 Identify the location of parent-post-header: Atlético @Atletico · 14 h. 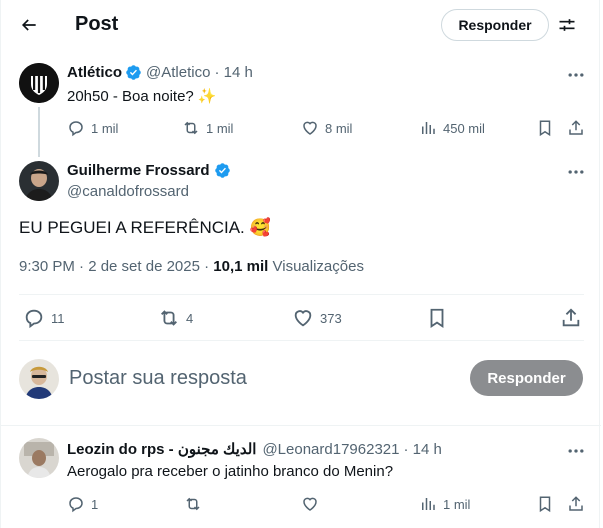
(160, 72).